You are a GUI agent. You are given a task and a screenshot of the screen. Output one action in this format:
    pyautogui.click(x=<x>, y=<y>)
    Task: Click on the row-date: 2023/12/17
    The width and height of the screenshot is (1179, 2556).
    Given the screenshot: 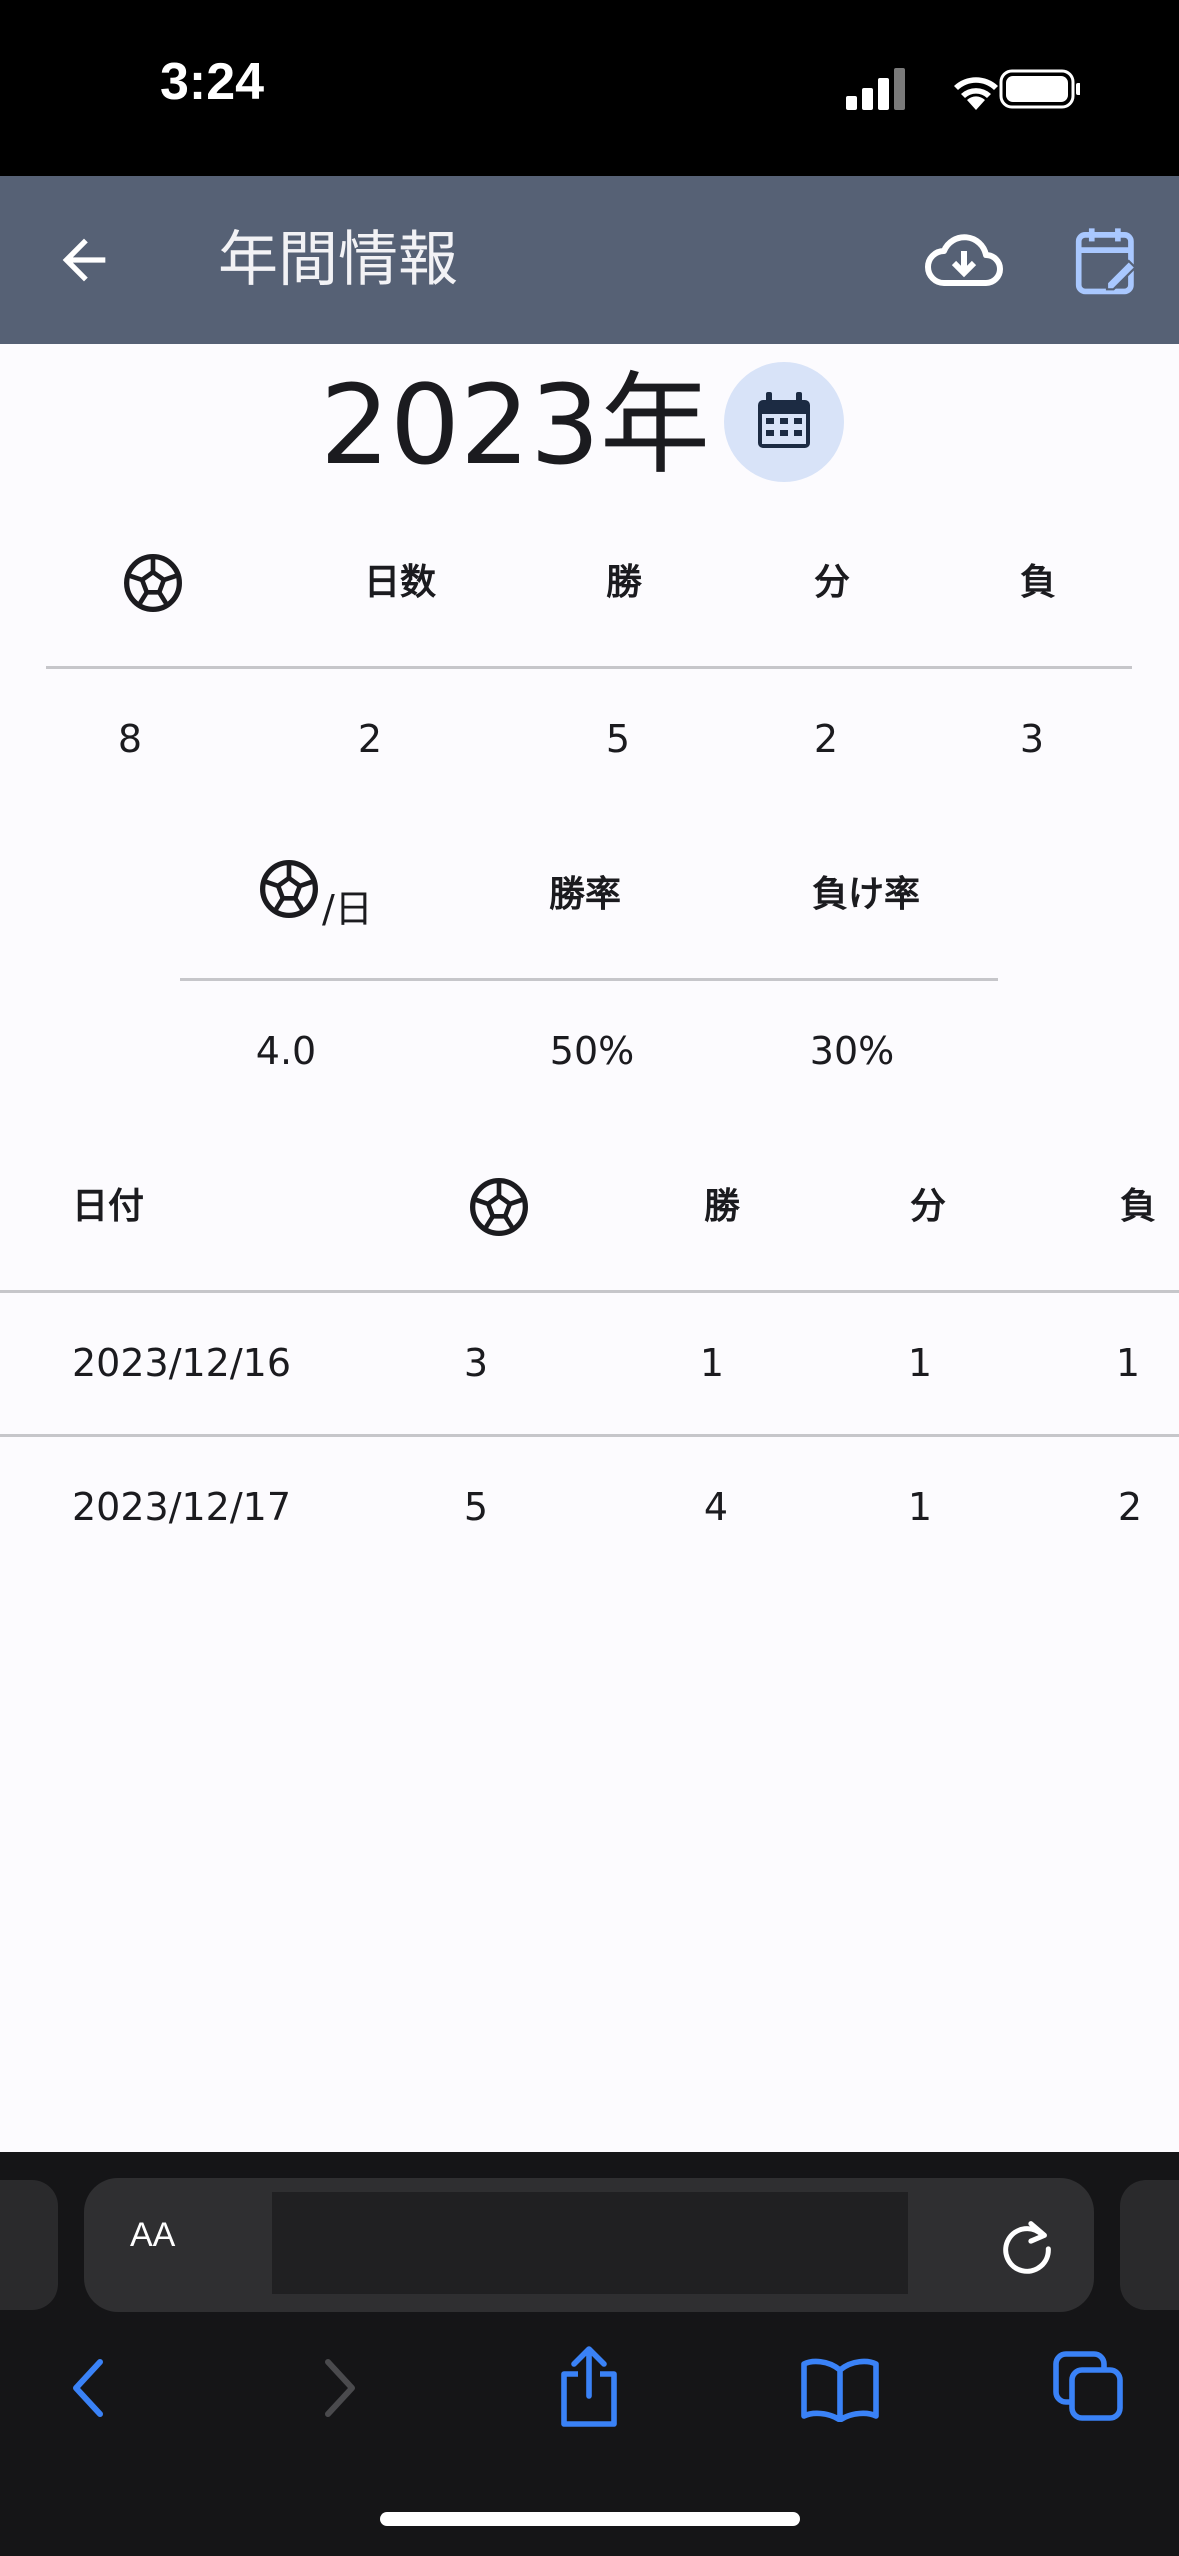 What is the action you would take?
    pyautogui.click(x=182, y=1507)
    